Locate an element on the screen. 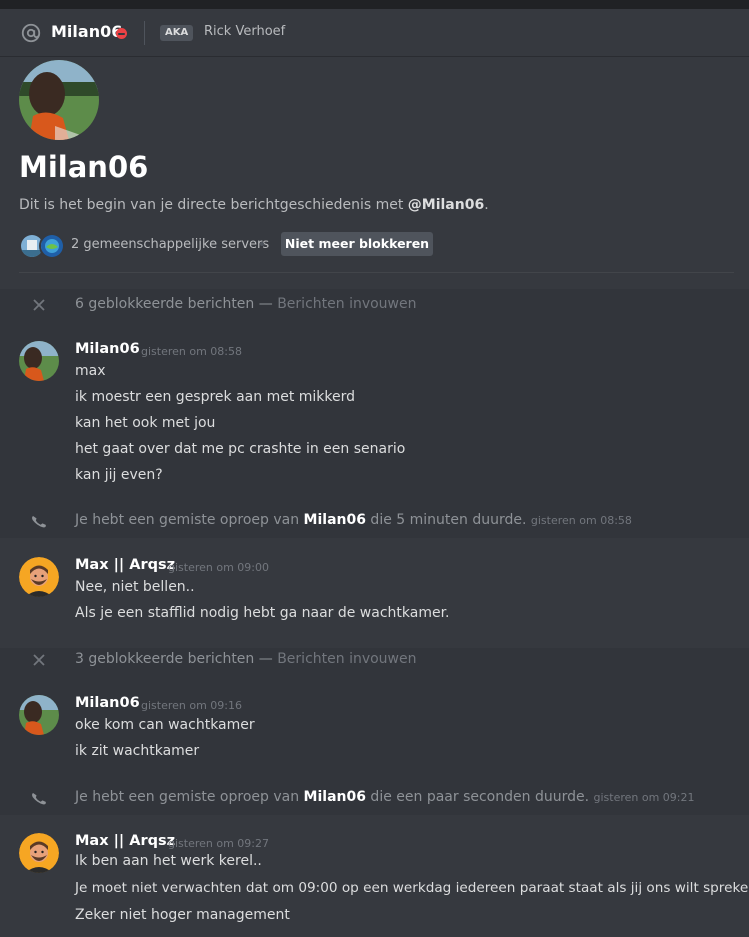 The image size is (749, 937). message-timestamp: gisteren om 09:27 is located at coordinates (219, 843).